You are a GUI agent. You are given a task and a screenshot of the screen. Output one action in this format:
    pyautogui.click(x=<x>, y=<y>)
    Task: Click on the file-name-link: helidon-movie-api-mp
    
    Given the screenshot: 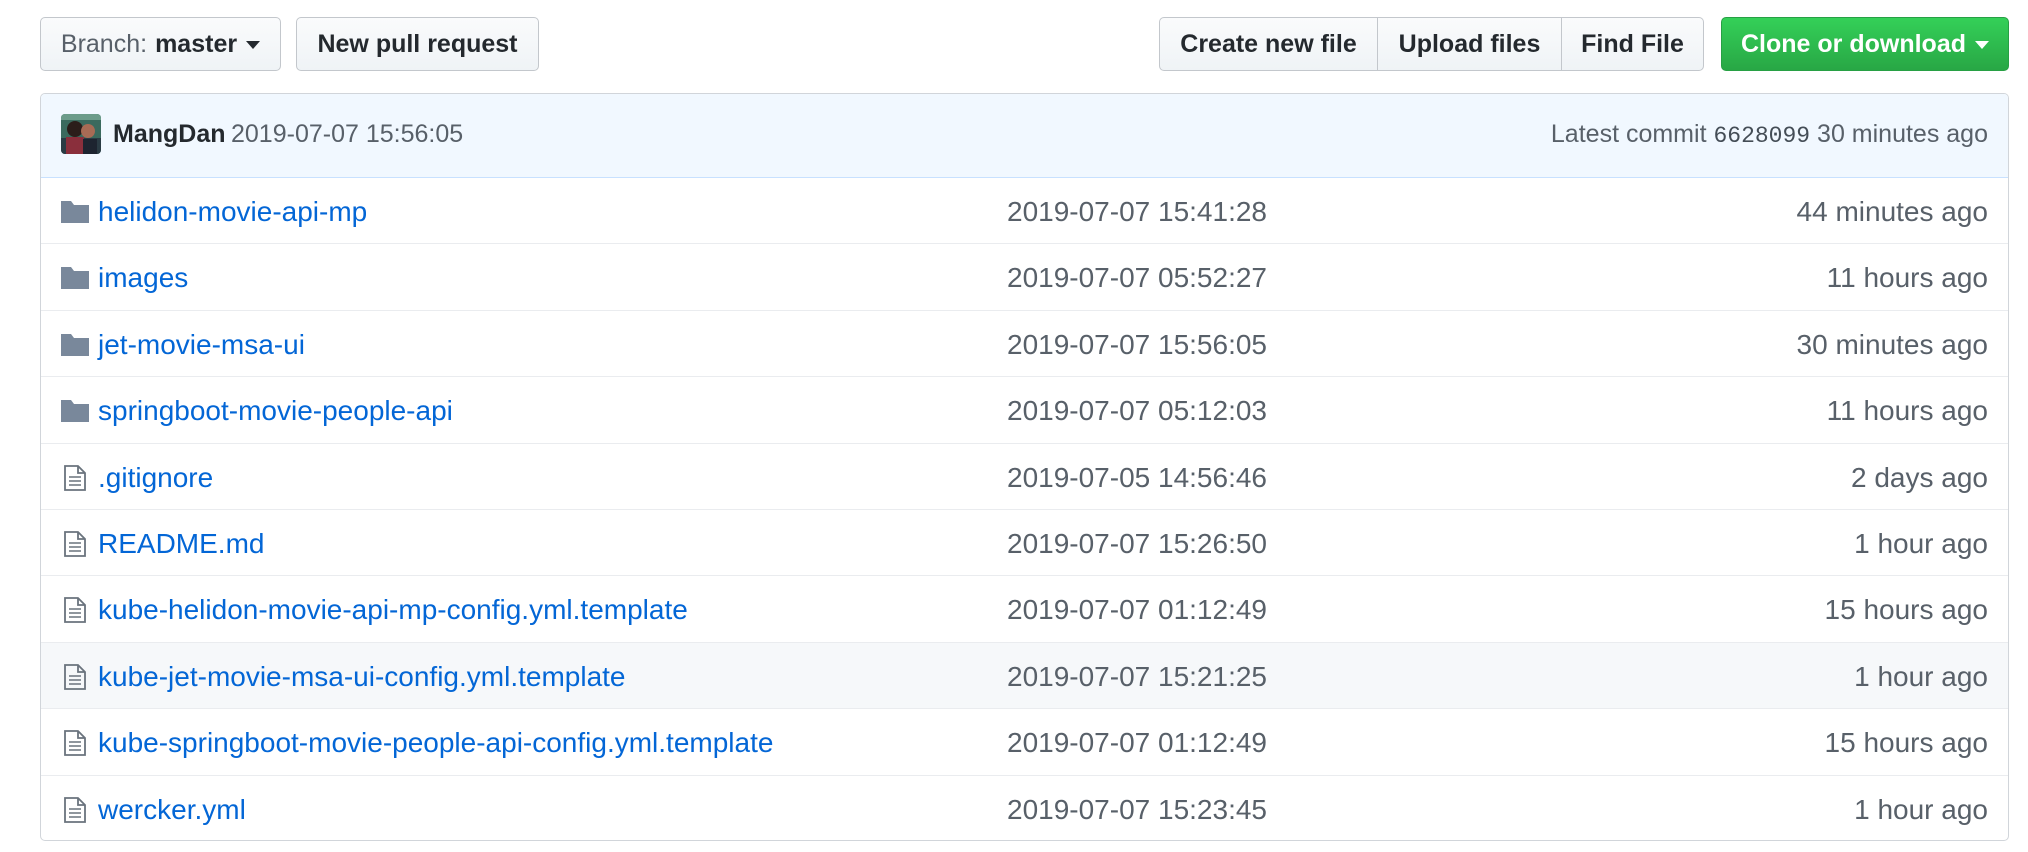 What is the action you would take?
    pyautogui.click(x=232, y=212)
    